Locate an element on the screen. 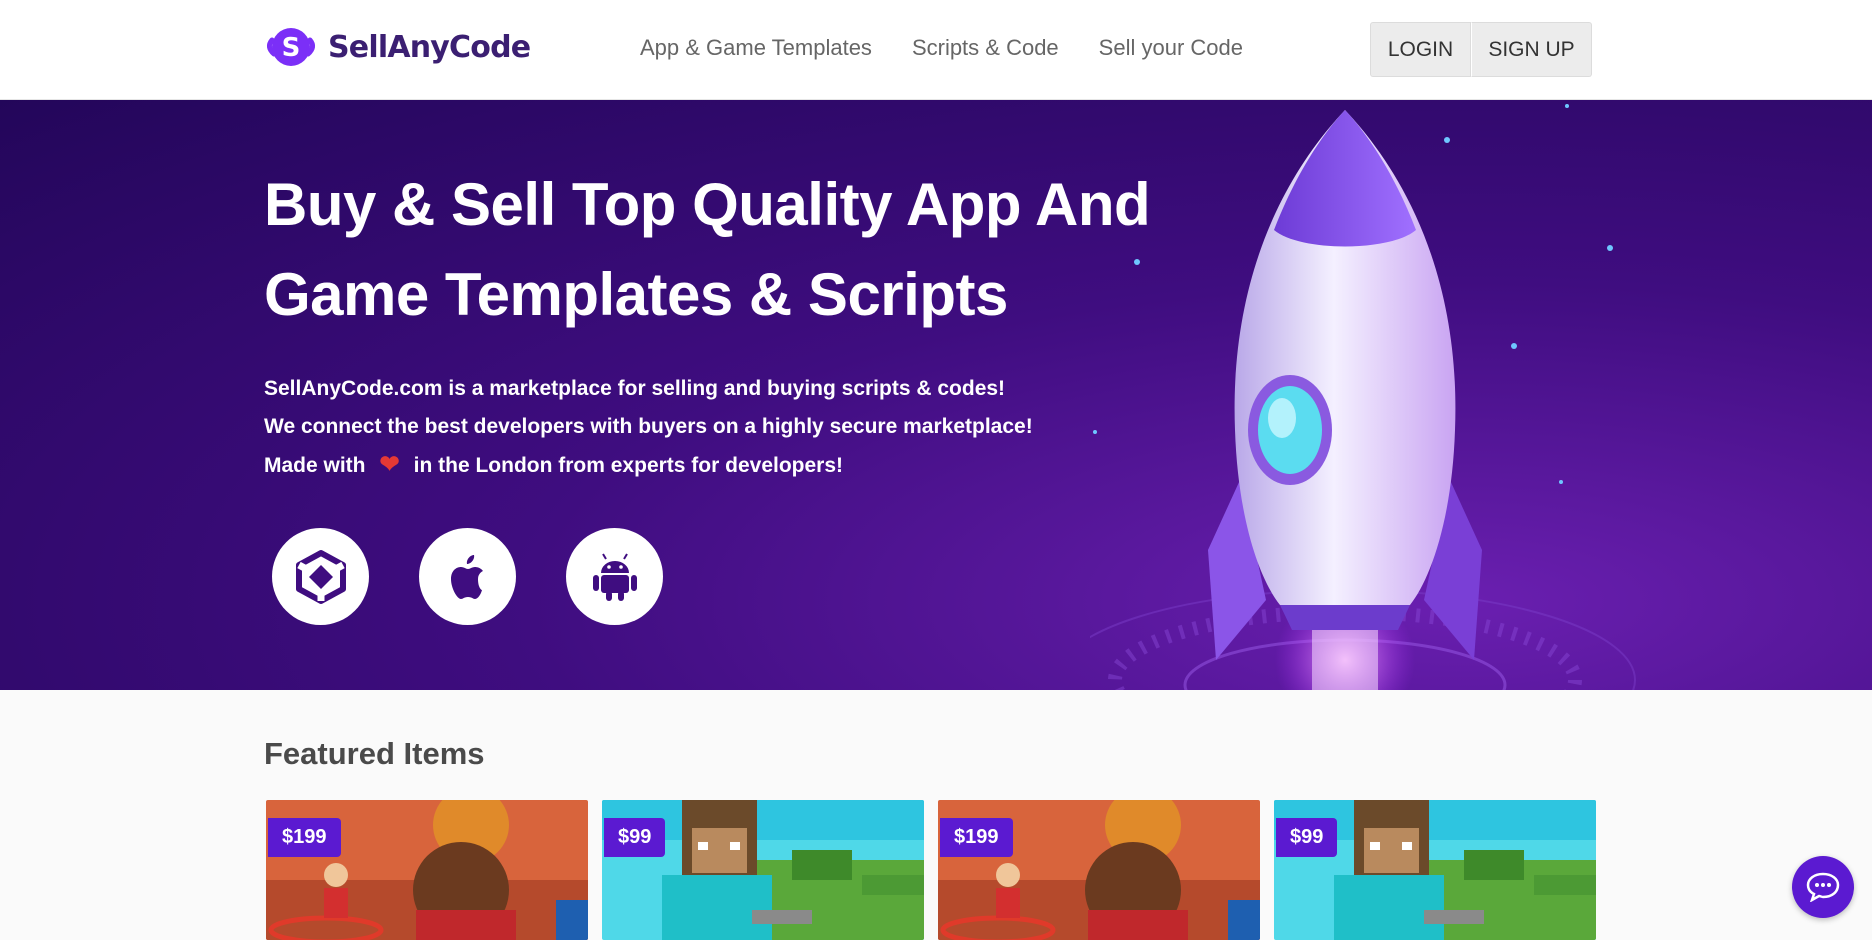 Image resolution: width=1872 pixels, height=940 pixels. hero-title-line-2: Game Templates & Scripts is located at coordinates (636, 294).